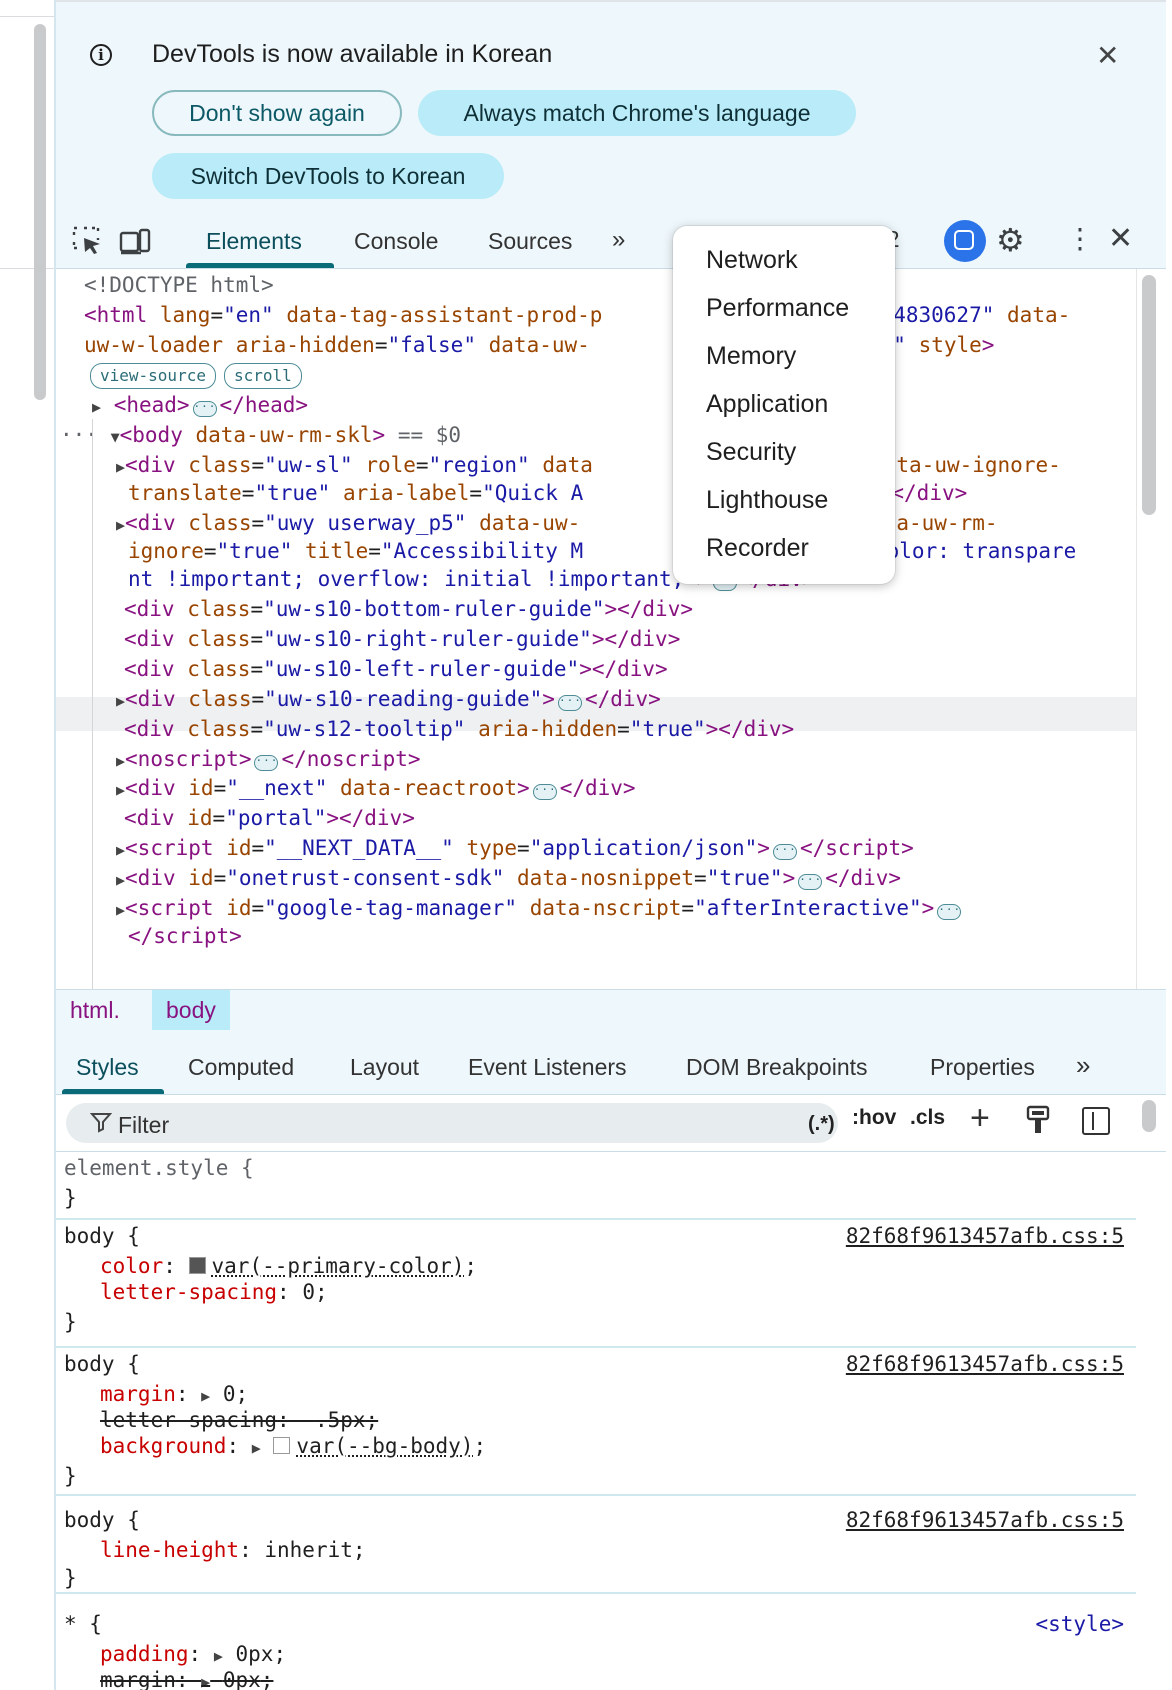 Image resolution: width=1172 pixels, height=1690 pixels. What do you see at coordinates (95, 1010) in the screenshot?
I see `breadcrumb-html: html.` at bounding box center [95, 1010].